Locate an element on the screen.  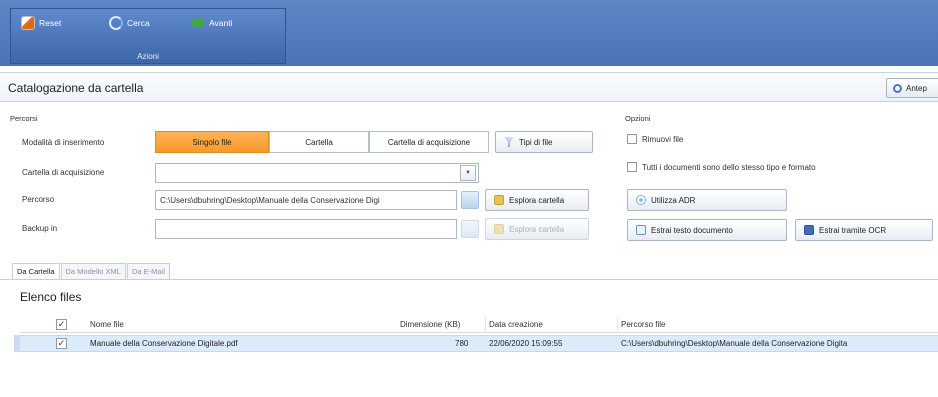
opzioni-section-label: Opzioni is located at coordinates (638, 118).